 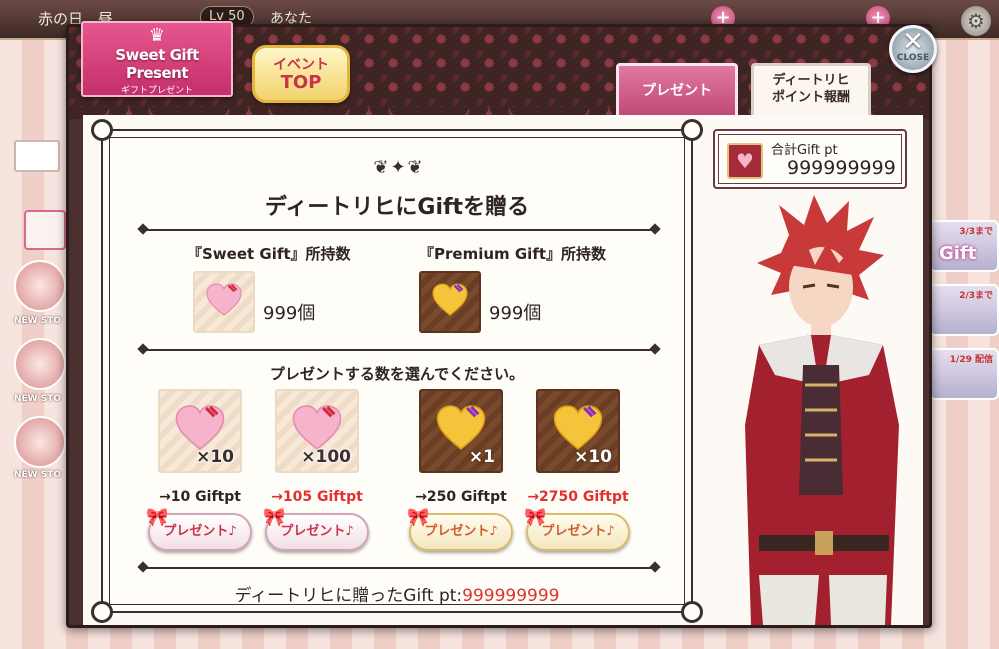 I want to click on new-story-badge-1: NEW STO, so click(x=38, y=321).